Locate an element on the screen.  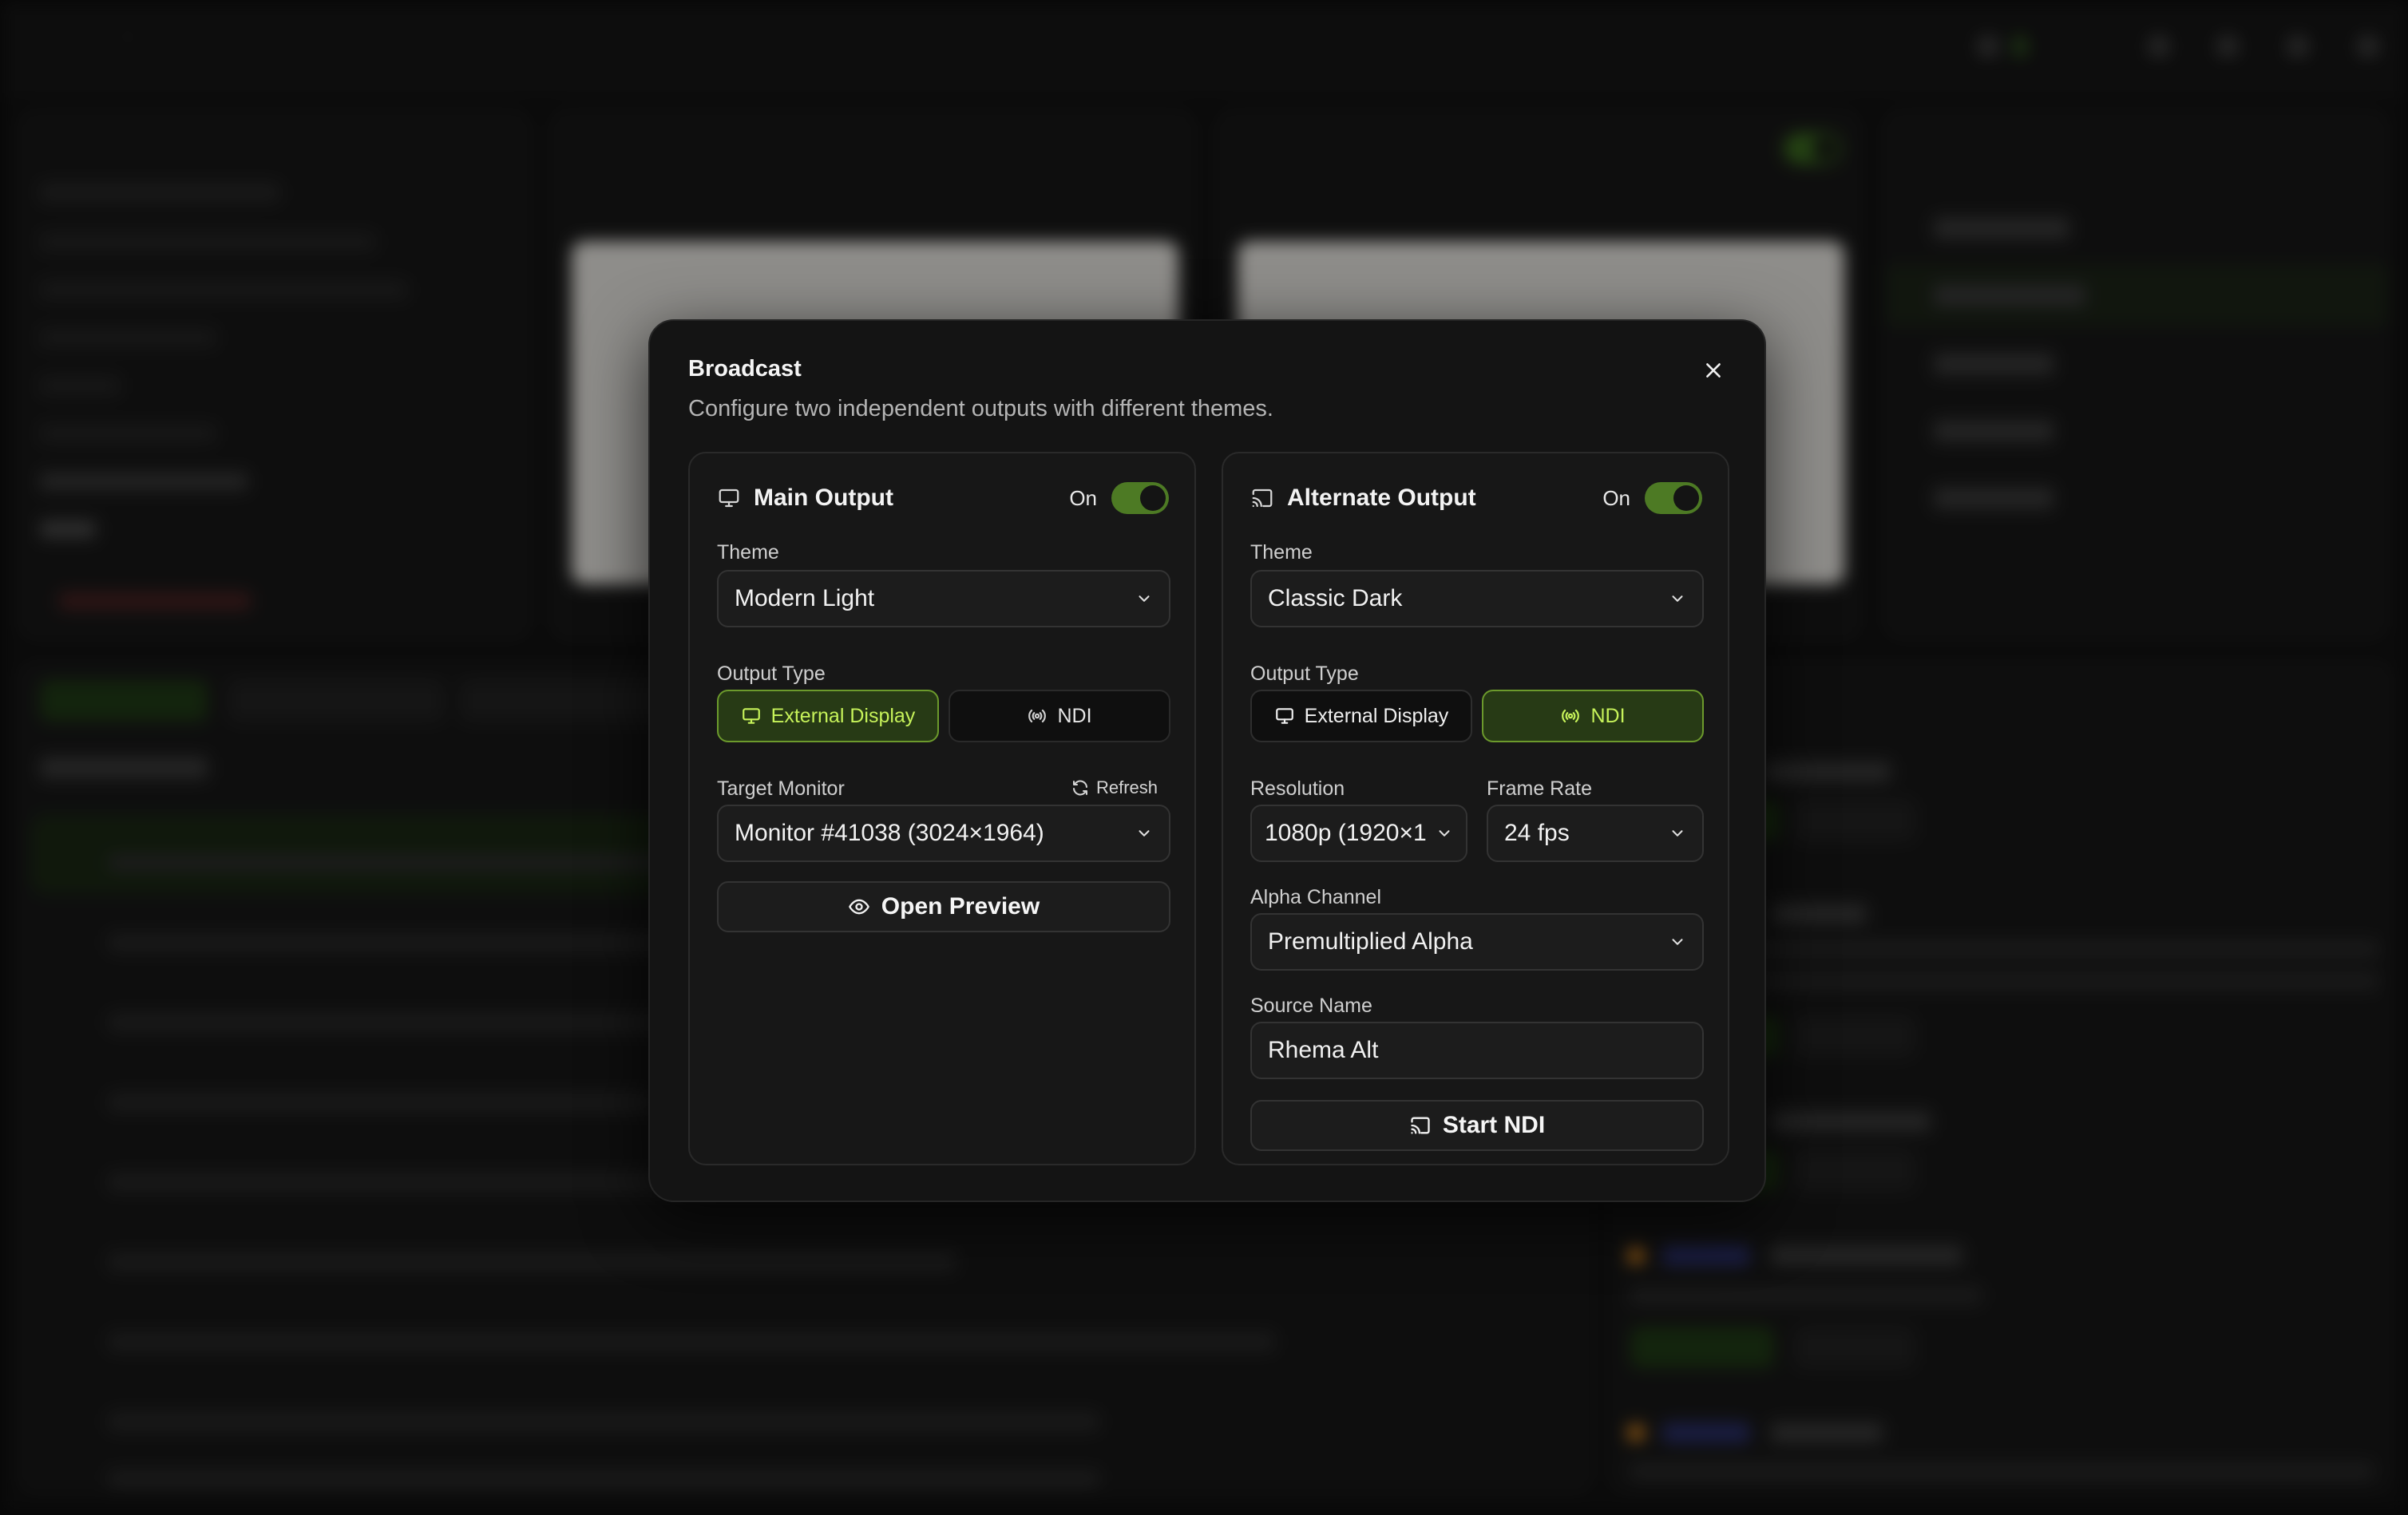
refresh-icon is located at coordinates (1079, 788).